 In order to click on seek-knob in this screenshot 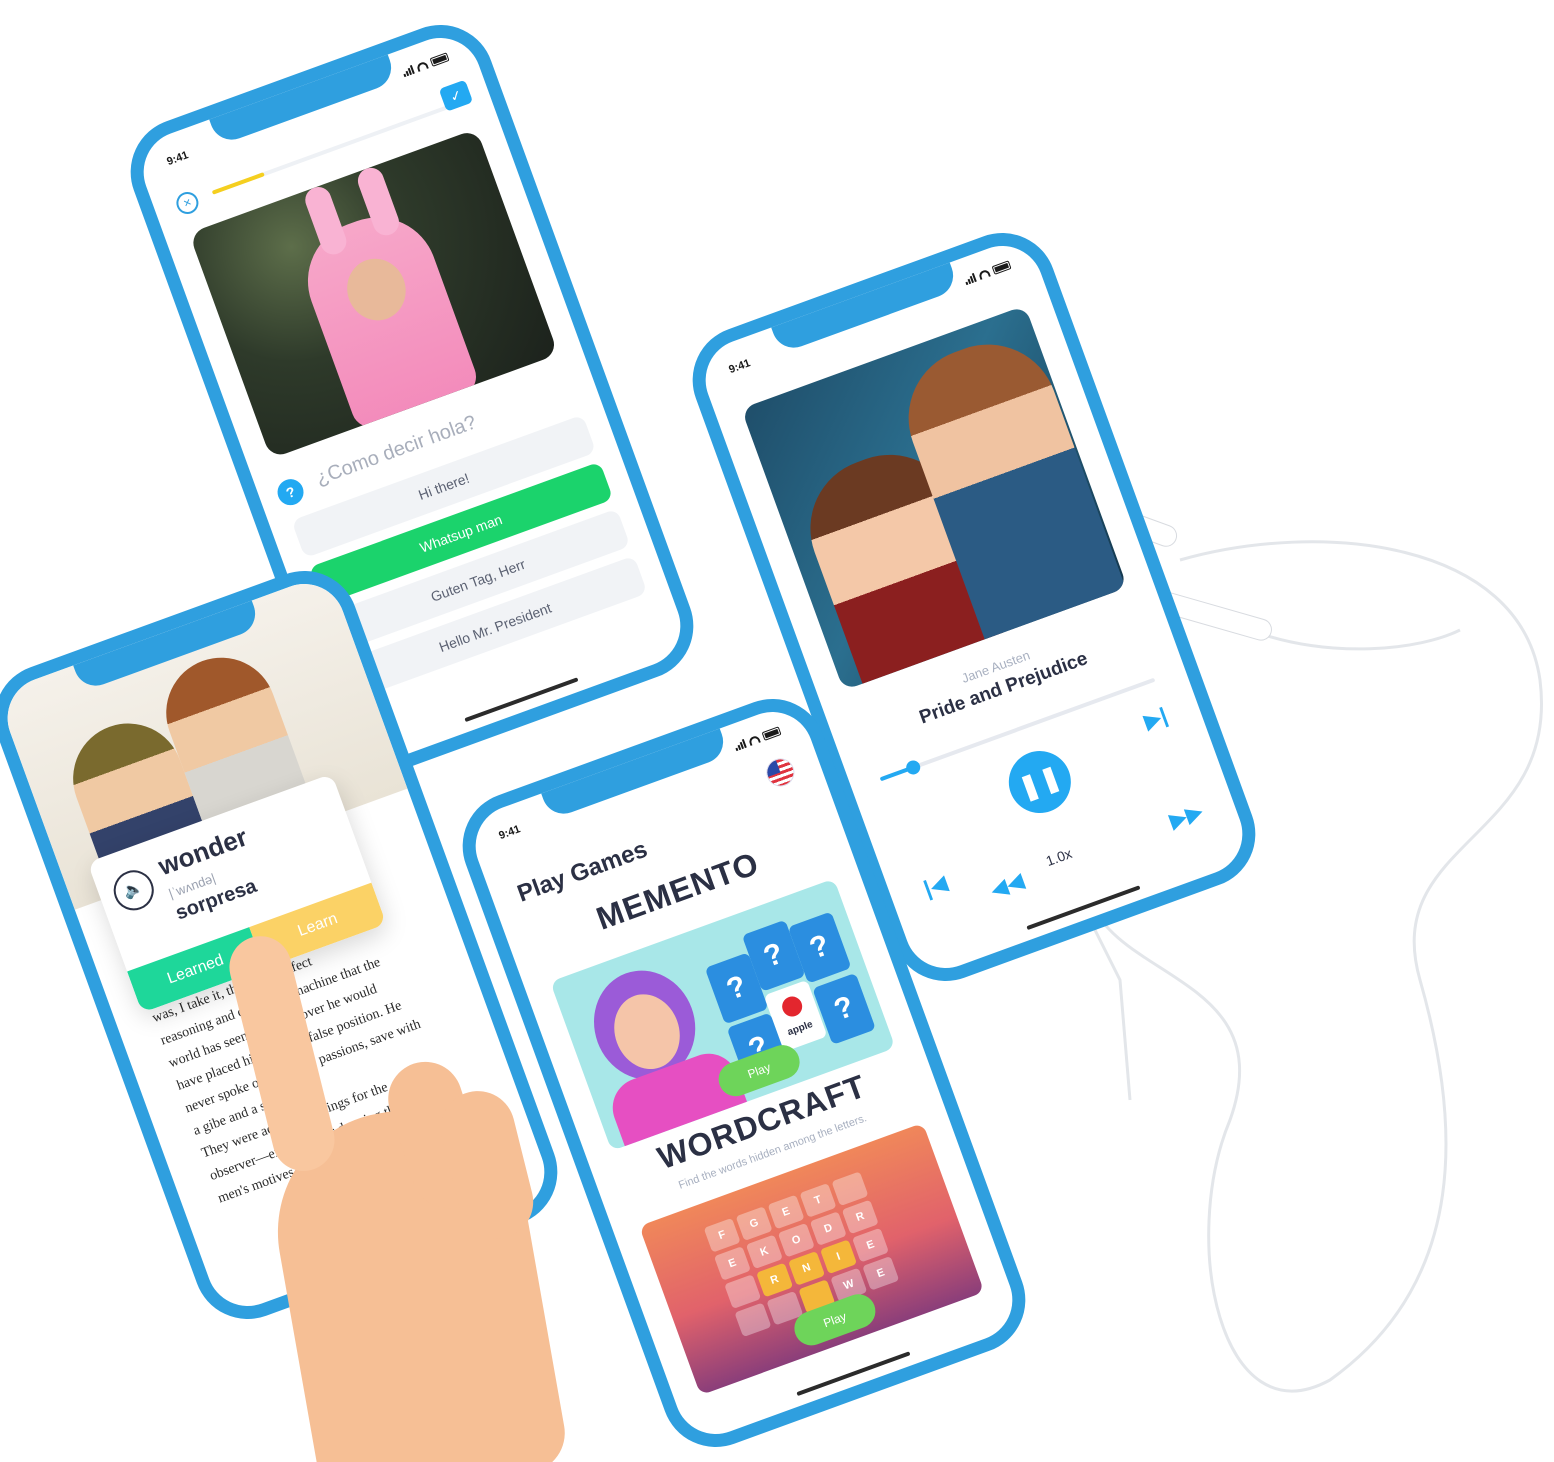, I will do `click(913, 767)`.